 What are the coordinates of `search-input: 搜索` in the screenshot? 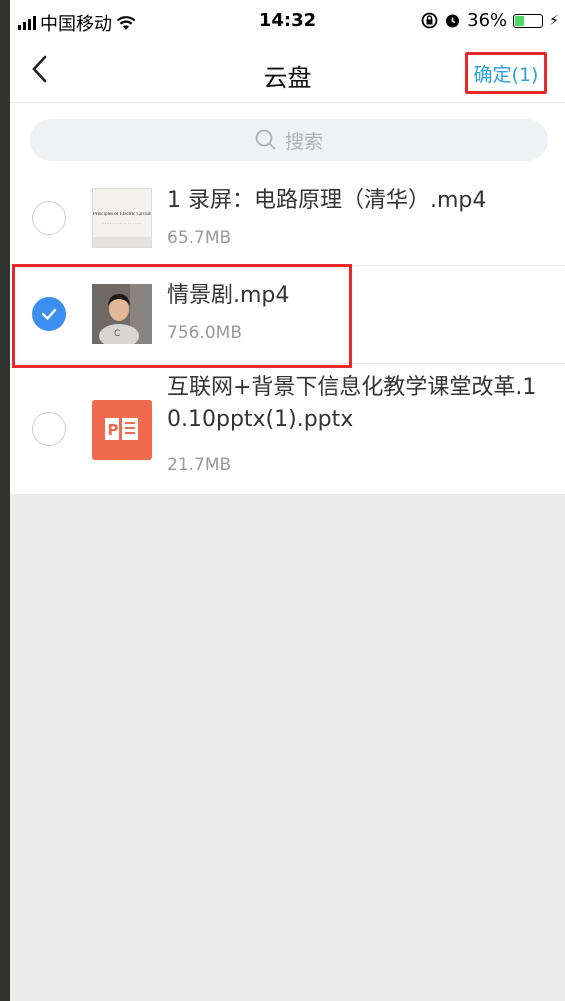 It's located at (289, 140).